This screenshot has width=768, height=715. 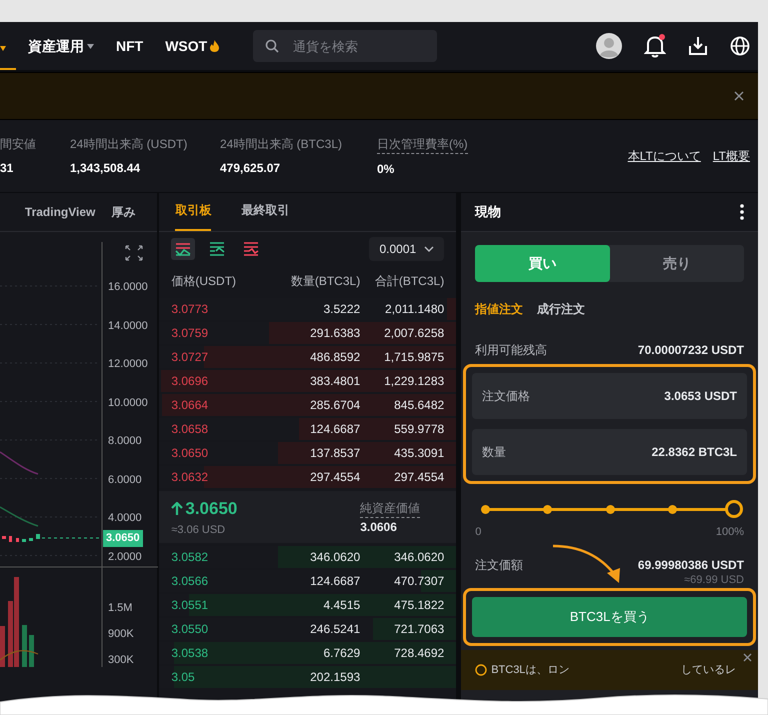 I want to click on nav-label: 純資産価値, so click(x=390, y=508).